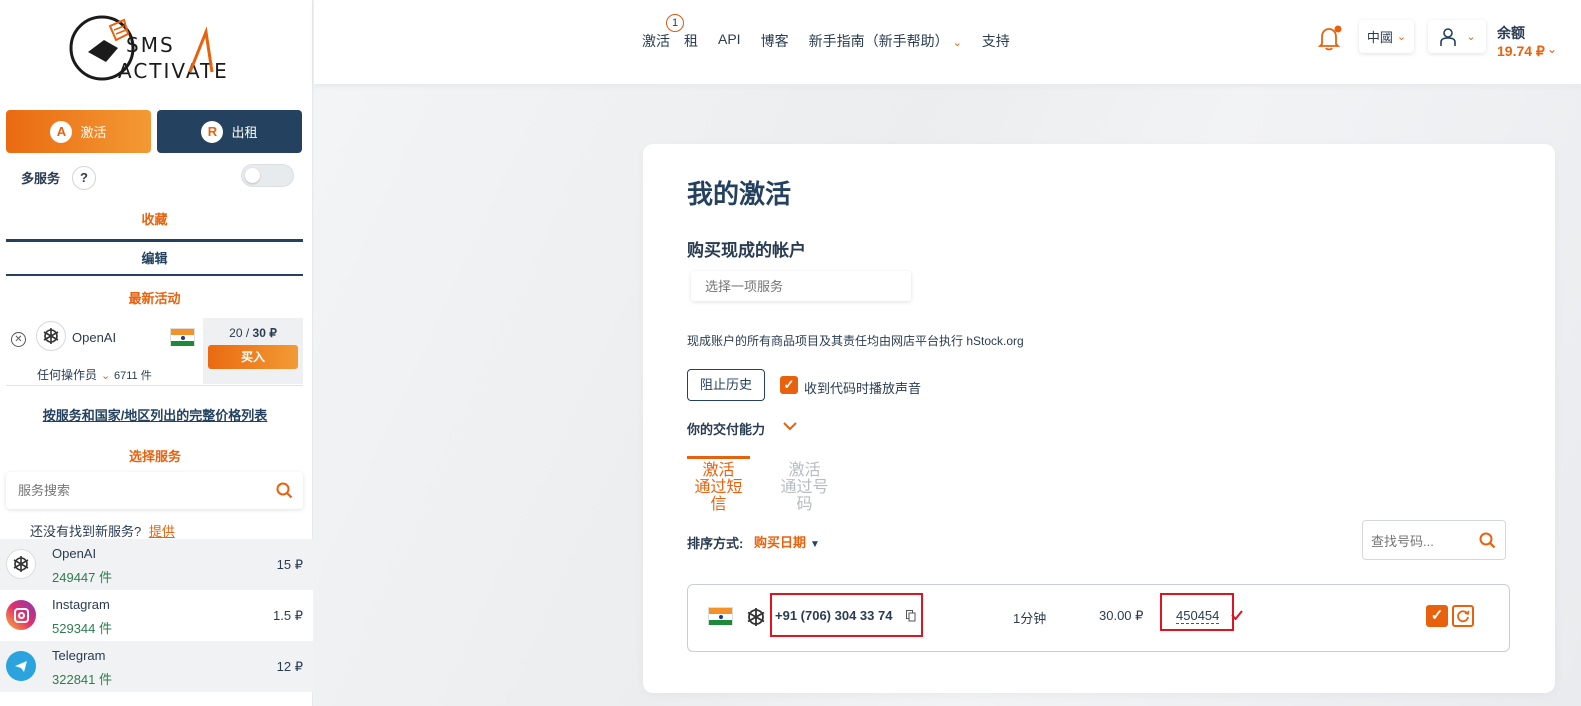 The image size is (1581, 706). What do you see at coordinates (162, 531) in the screenshot?
I see `suggest-link: 提供` at bounding box center [162, 531].